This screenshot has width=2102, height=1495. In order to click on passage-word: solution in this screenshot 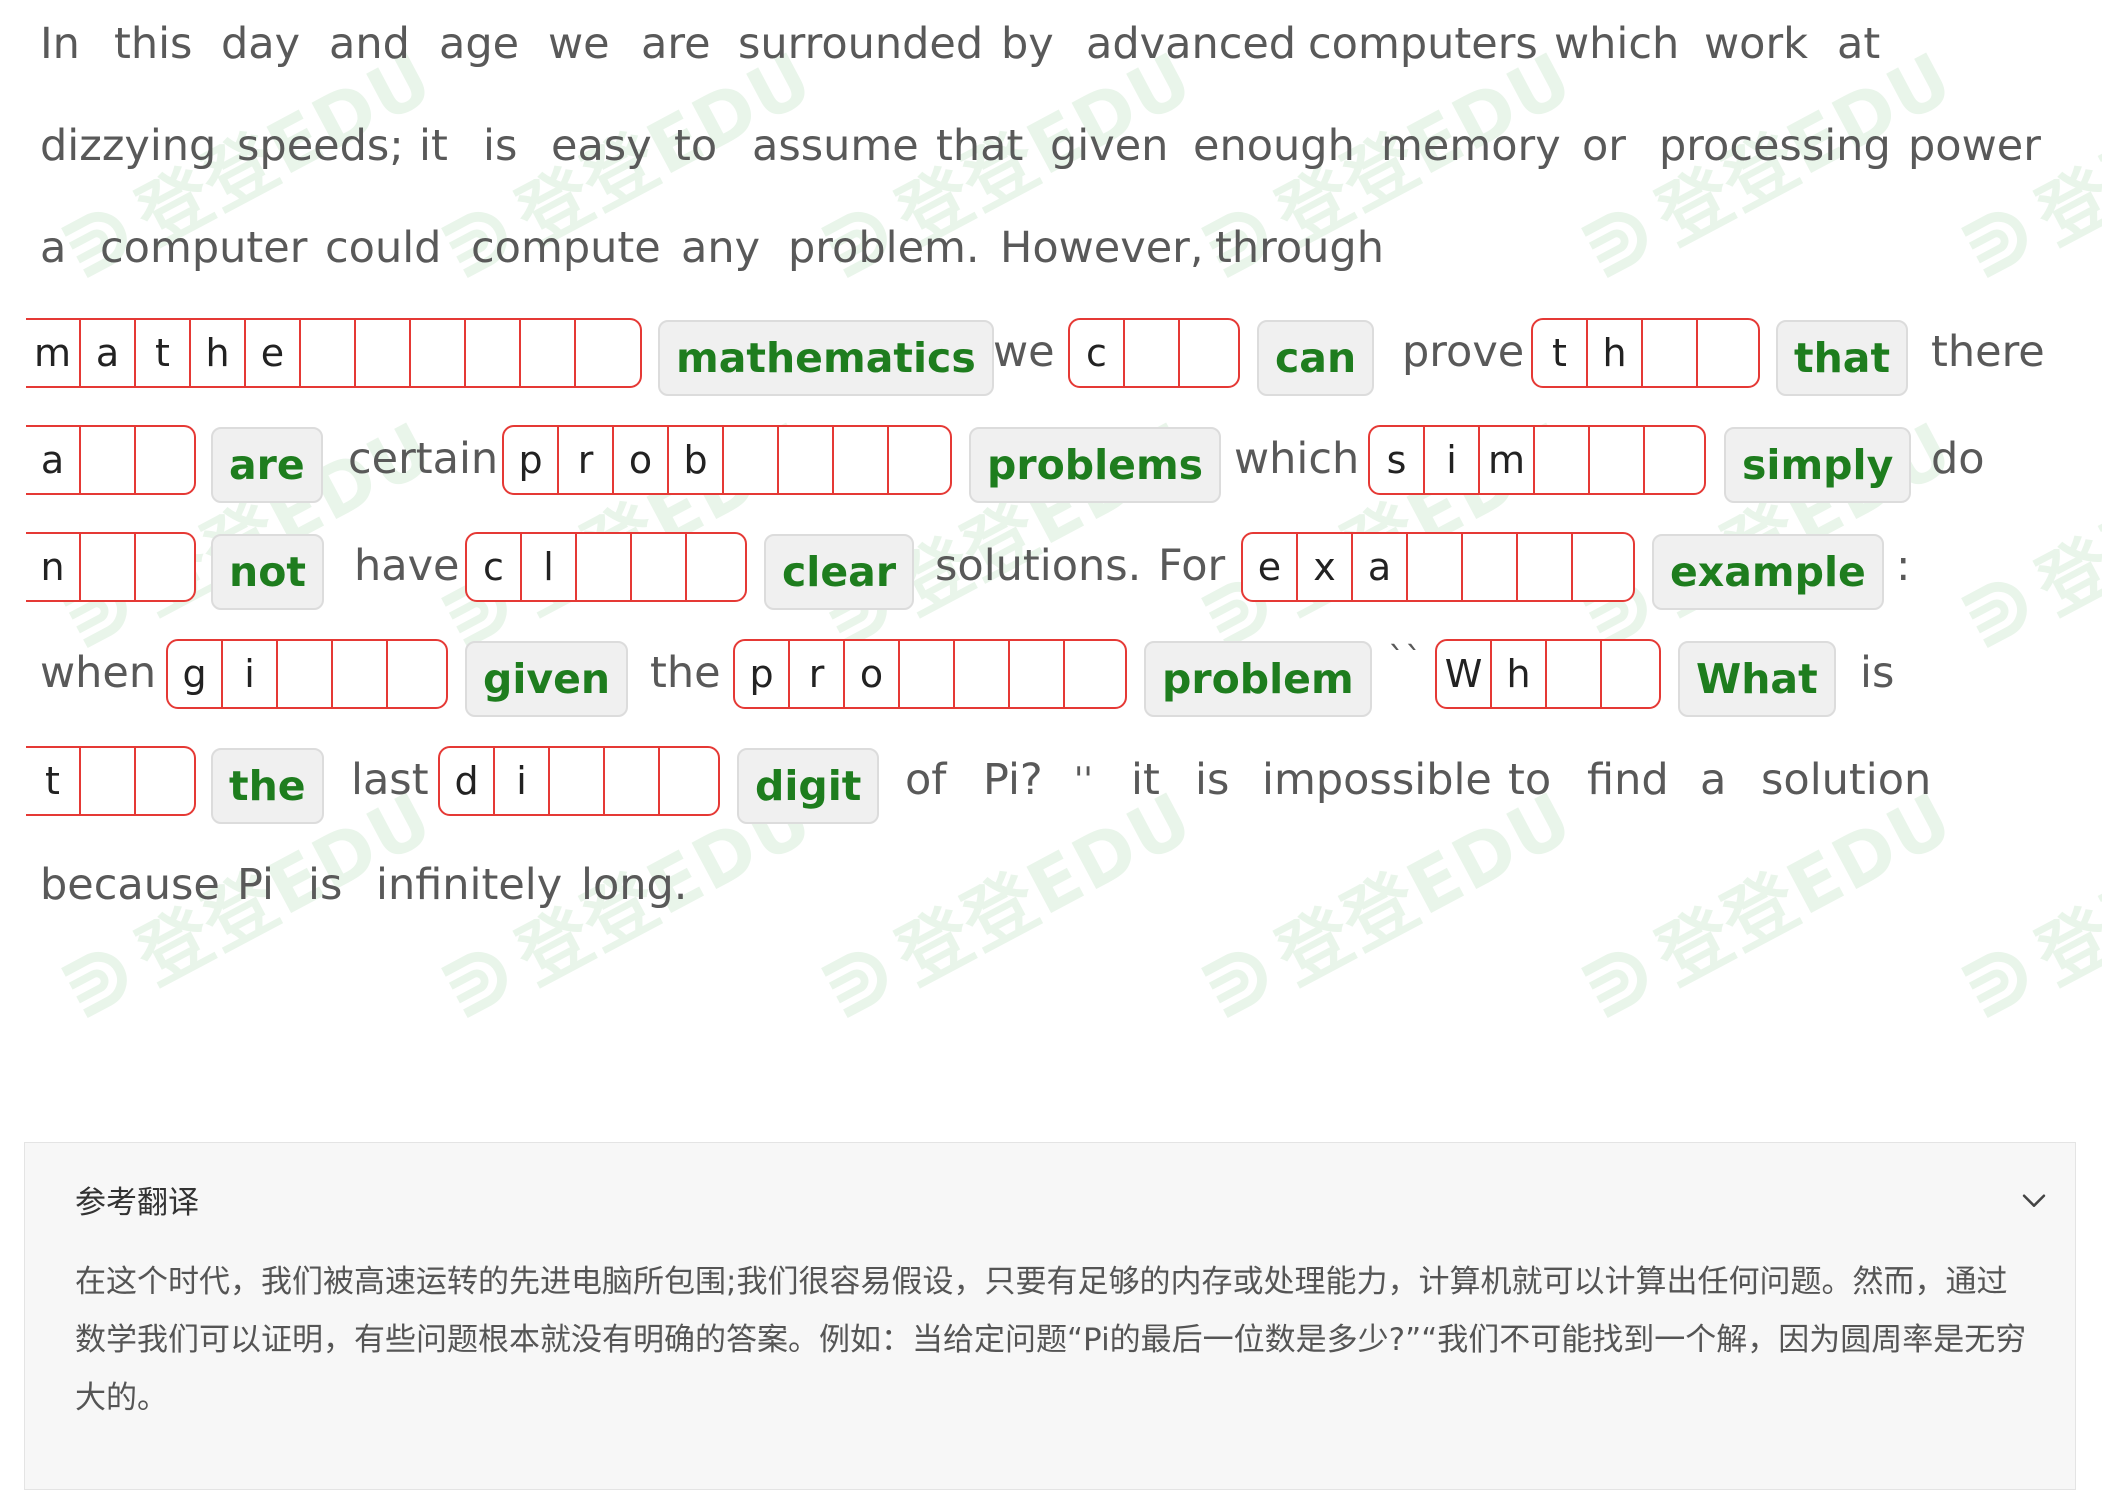, I will do `click(1846, 780)`.